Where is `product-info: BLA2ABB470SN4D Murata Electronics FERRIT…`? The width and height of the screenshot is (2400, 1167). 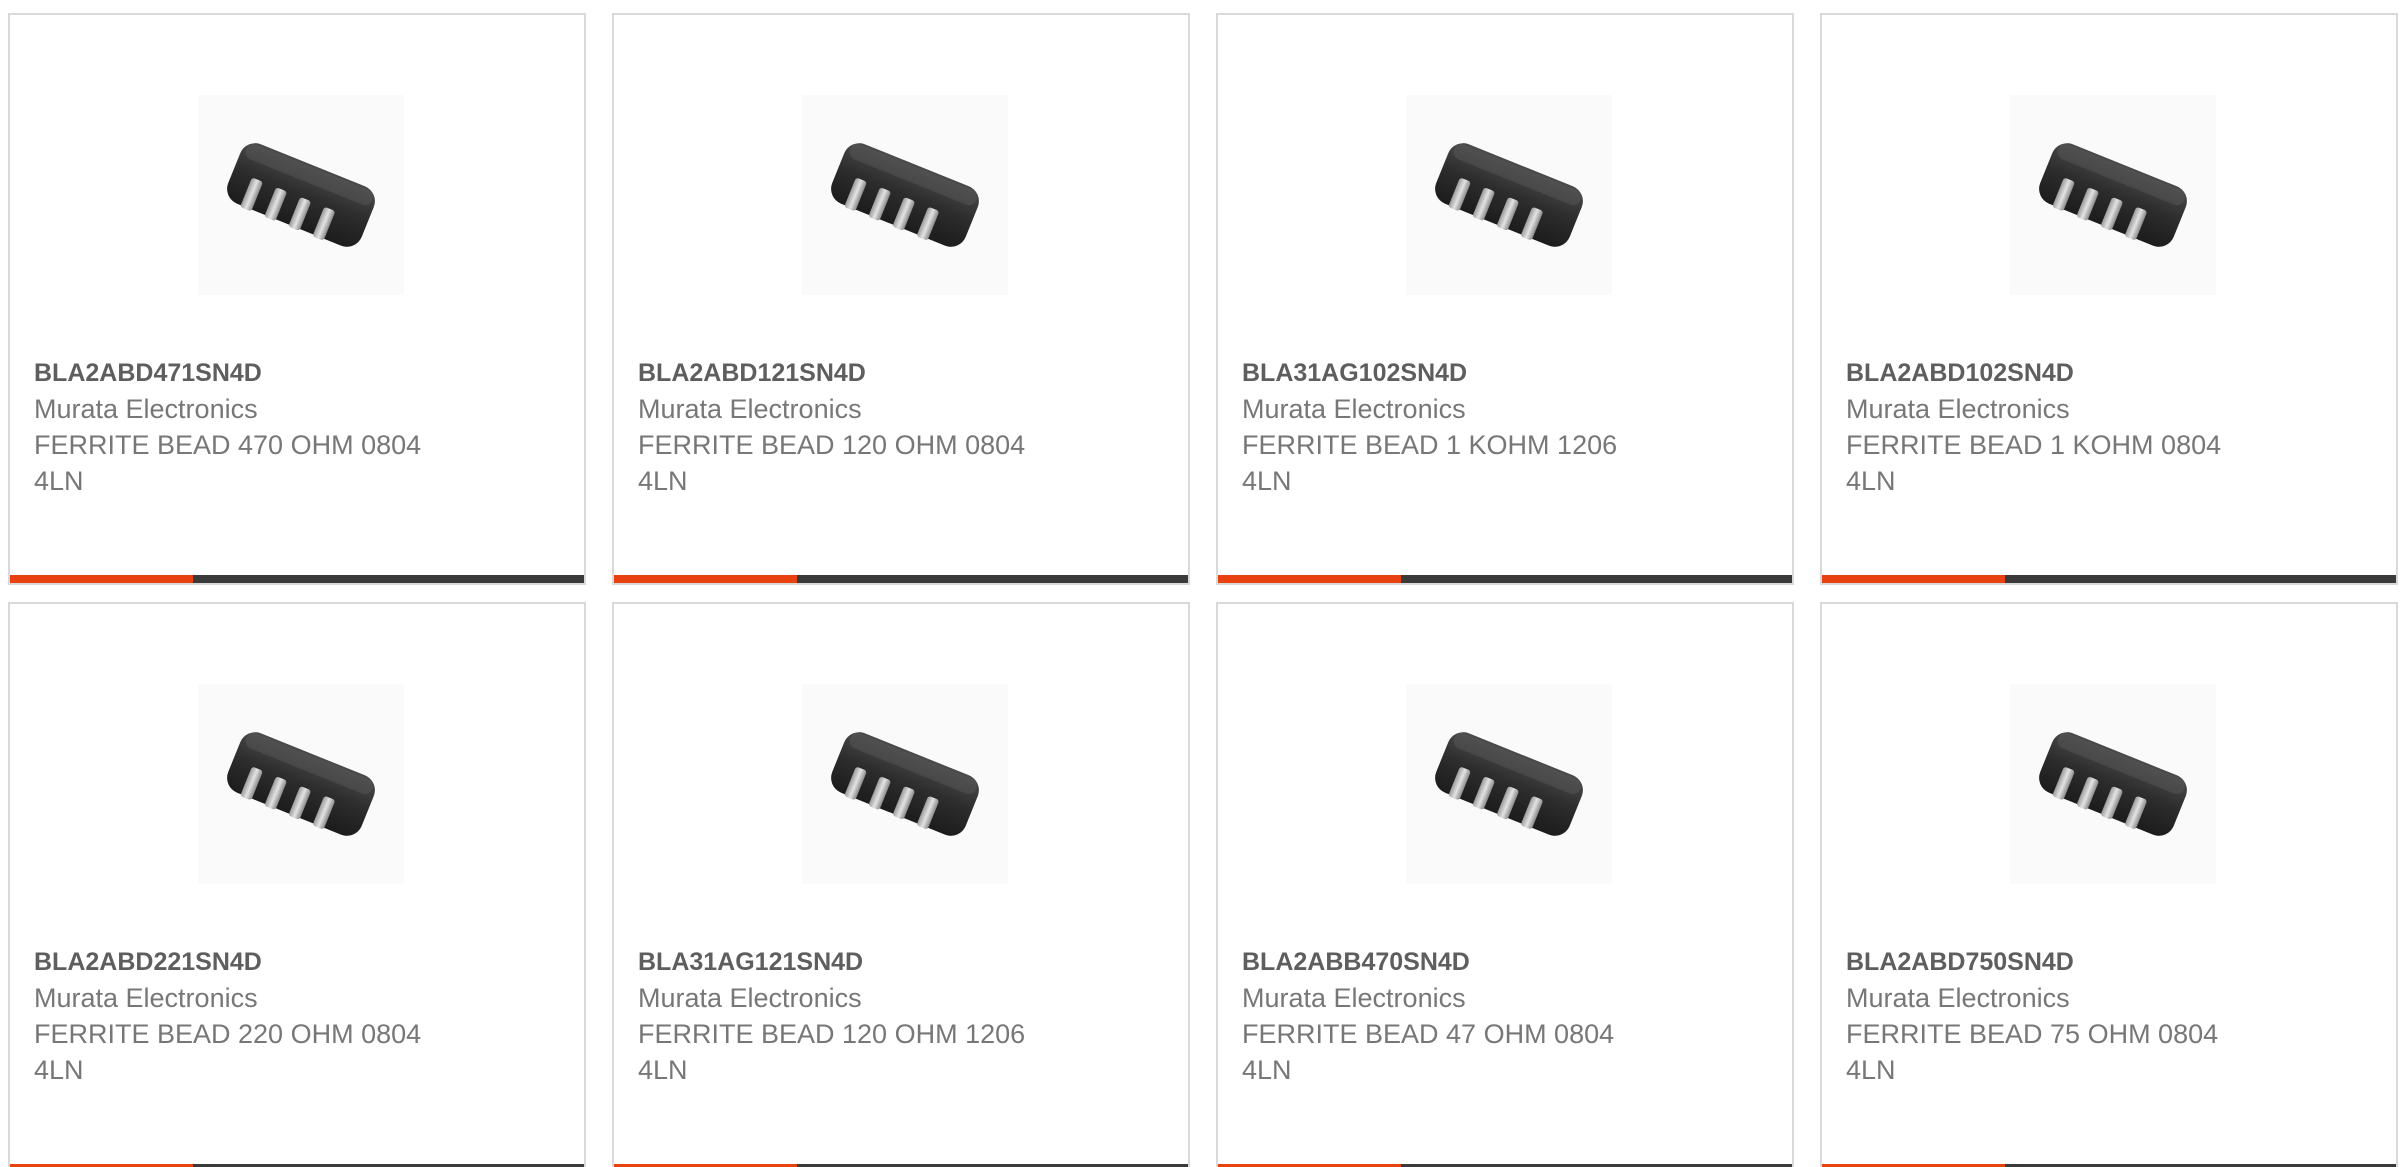
product-info: BLA2ABB470SN4D Murata Electronics FERRIT… is located at coordinates (1505, 1016).